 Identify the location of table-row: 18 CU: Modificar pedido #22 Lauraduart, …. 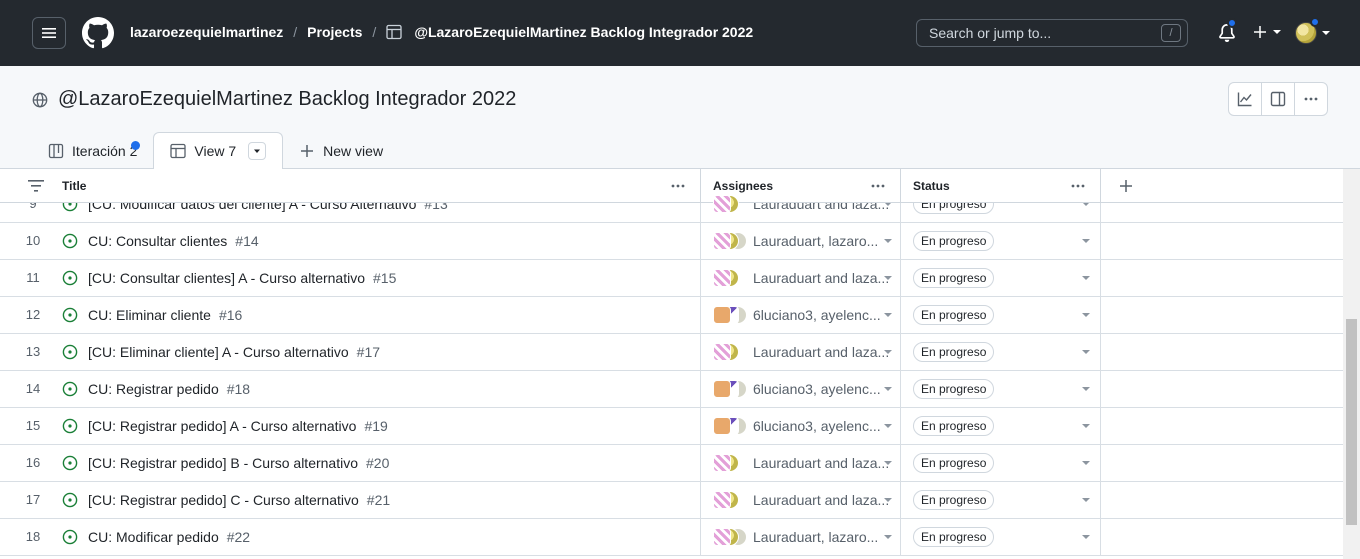
(671, 537).